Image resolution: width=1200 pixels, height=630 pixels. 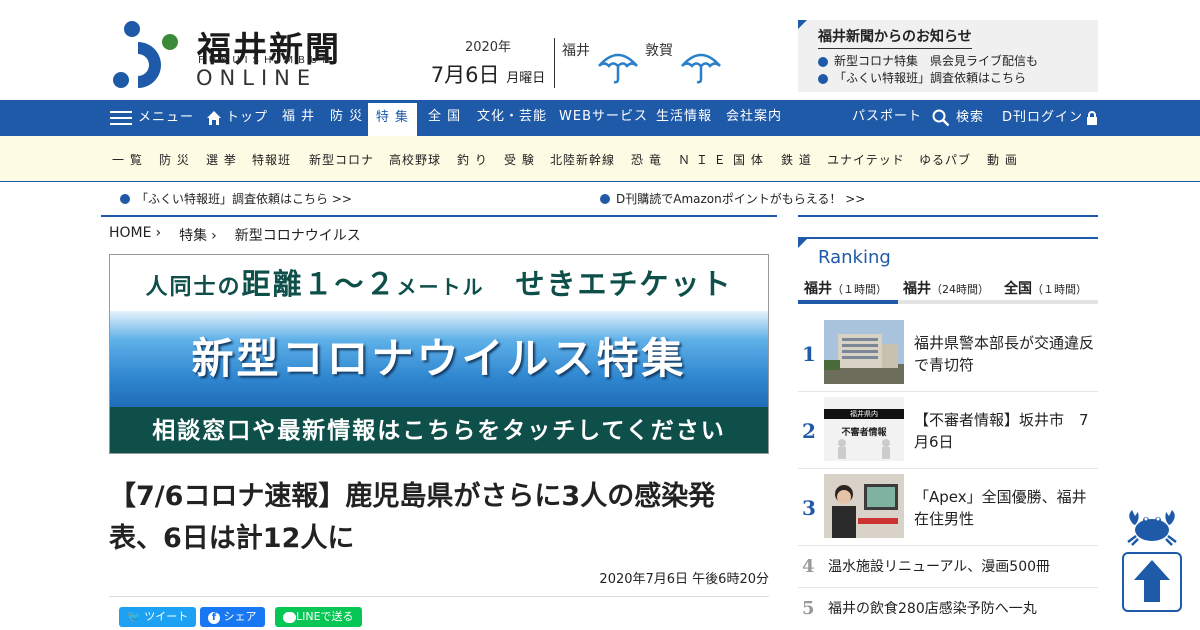 What do you see at coordinates (701, 68) in the screenshot?
I see `umbrella-icon` at bounding box center [701, 68].